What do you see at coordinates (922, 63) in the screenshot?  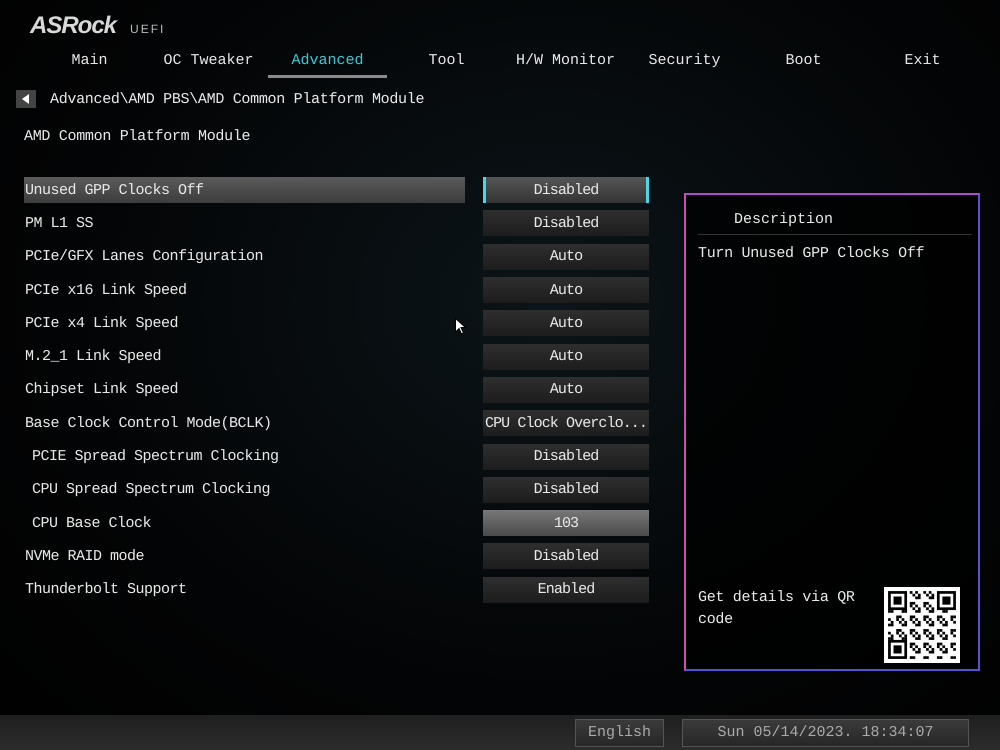 I see `menu-tab: Exit` at bounding box center [922, 63].